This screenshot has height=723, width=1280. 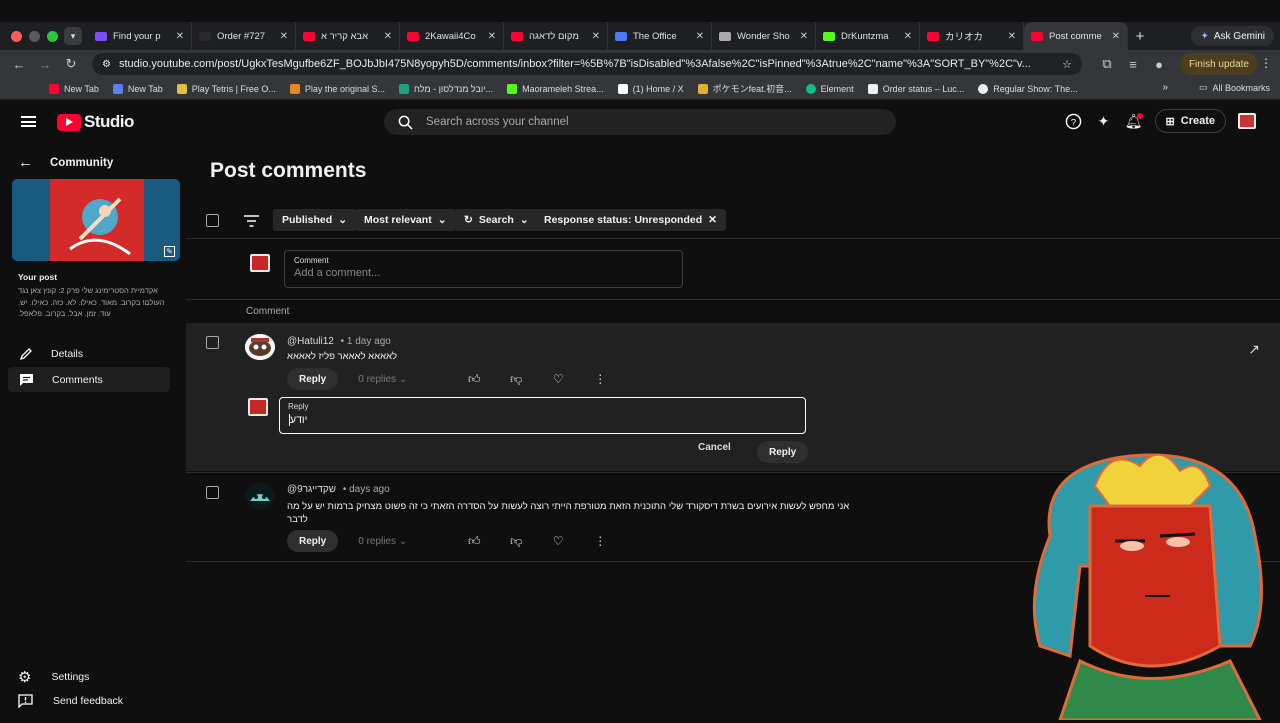 What do you see at coordinates (288, 170) in the screenshot?
I see `page-title: Post comments` at bounding box center [288, 170].